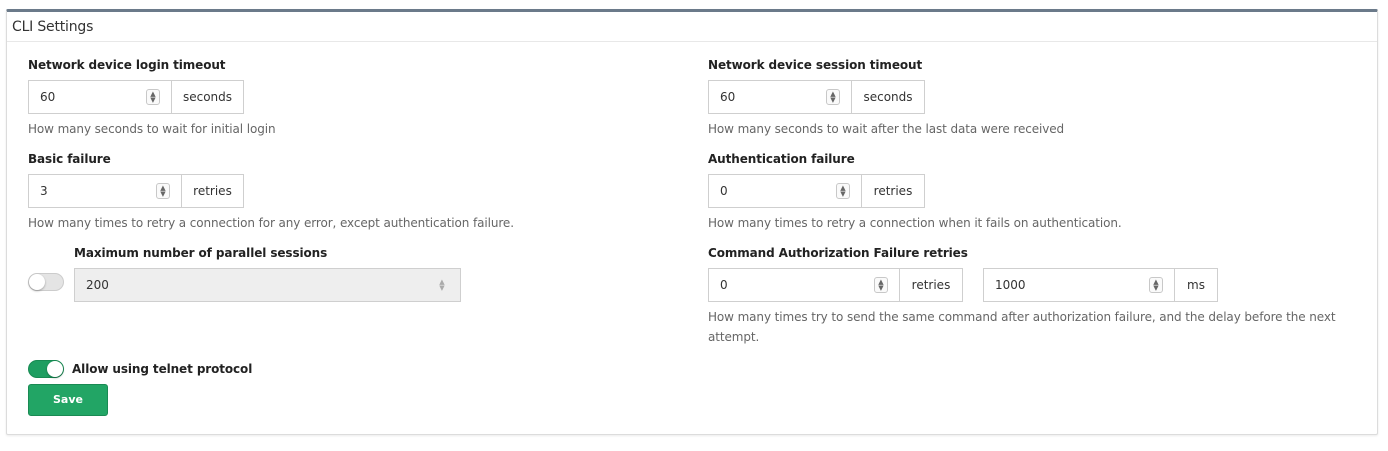 This screenshot has width=1388, height=451. What do you see at coordinates (692, 27) in the screenshot?
I see `panel-header: CLI Settings` at bounding box center [692, 27].